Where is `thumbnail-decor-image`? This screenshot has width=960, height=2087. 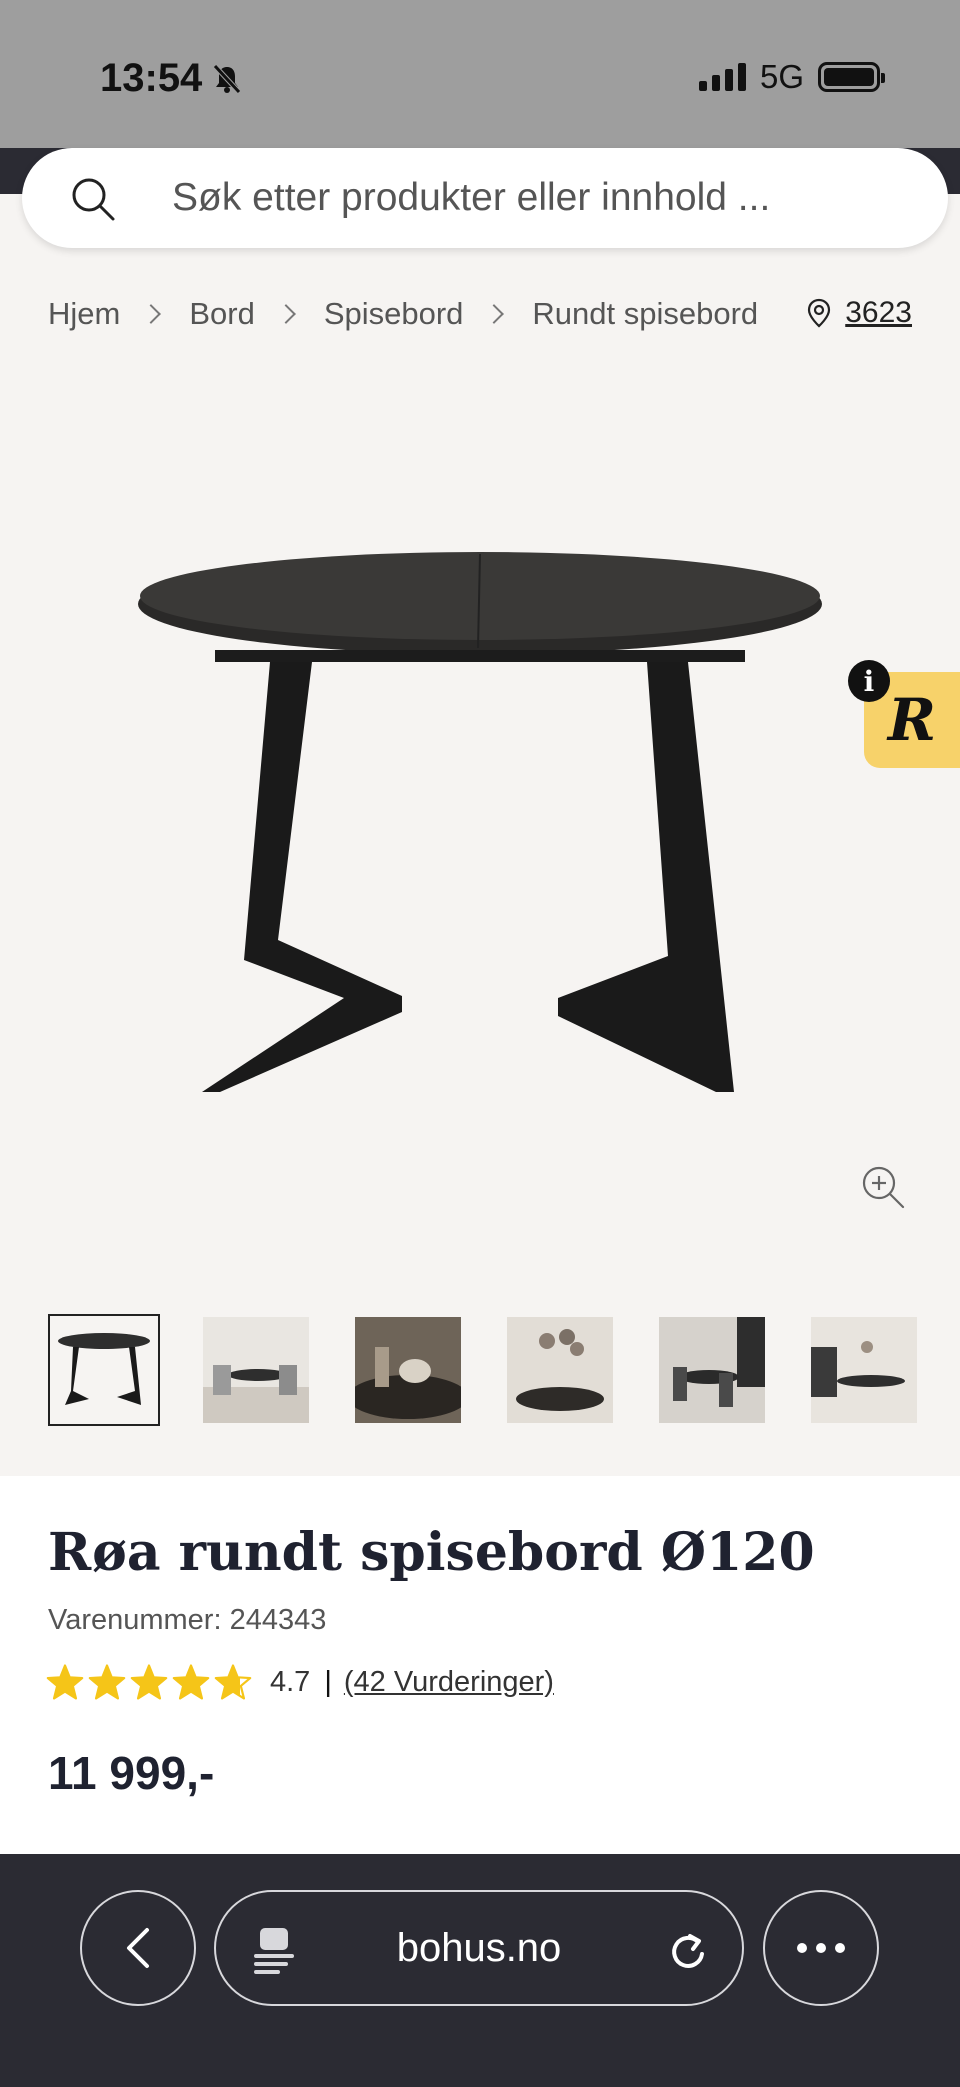
thumbnail-decor-image is located at coordinates (408, 1370).